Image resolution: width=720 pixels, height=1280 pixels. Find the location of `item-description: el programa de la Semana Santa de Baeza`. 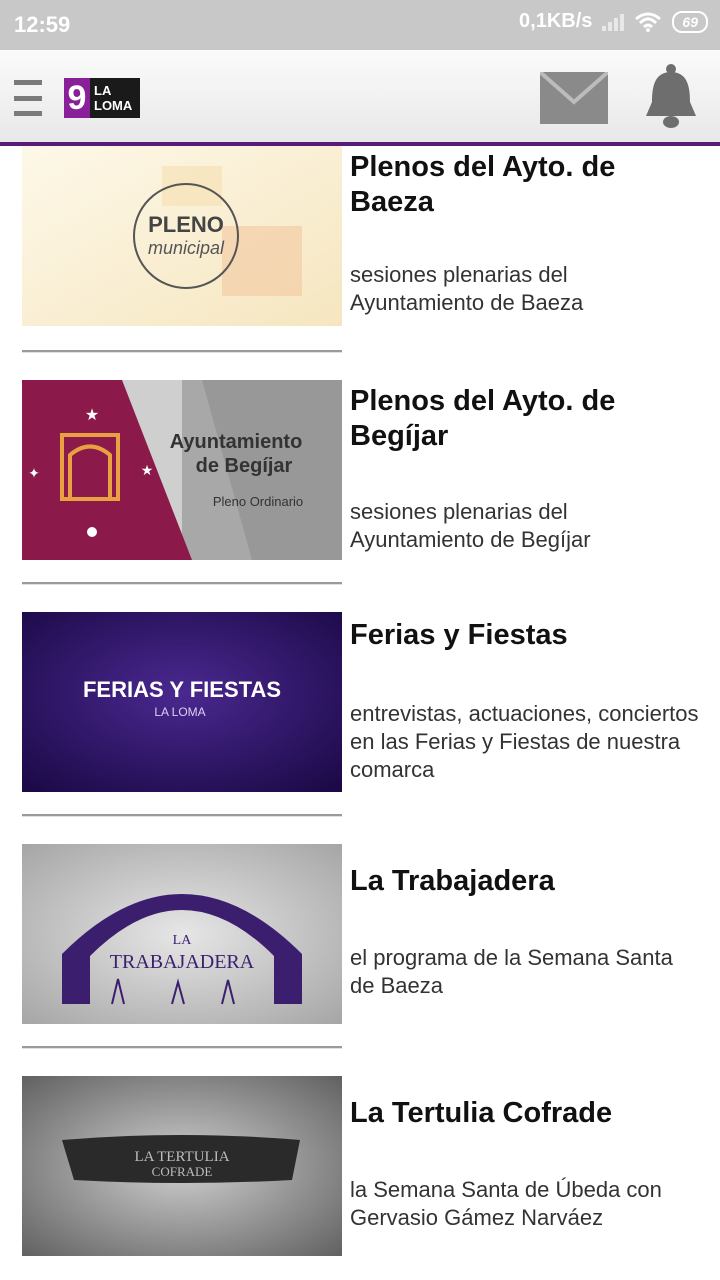

item-description: el programa de la Semana Santa de Baeza is located at coordinates (511, 971).